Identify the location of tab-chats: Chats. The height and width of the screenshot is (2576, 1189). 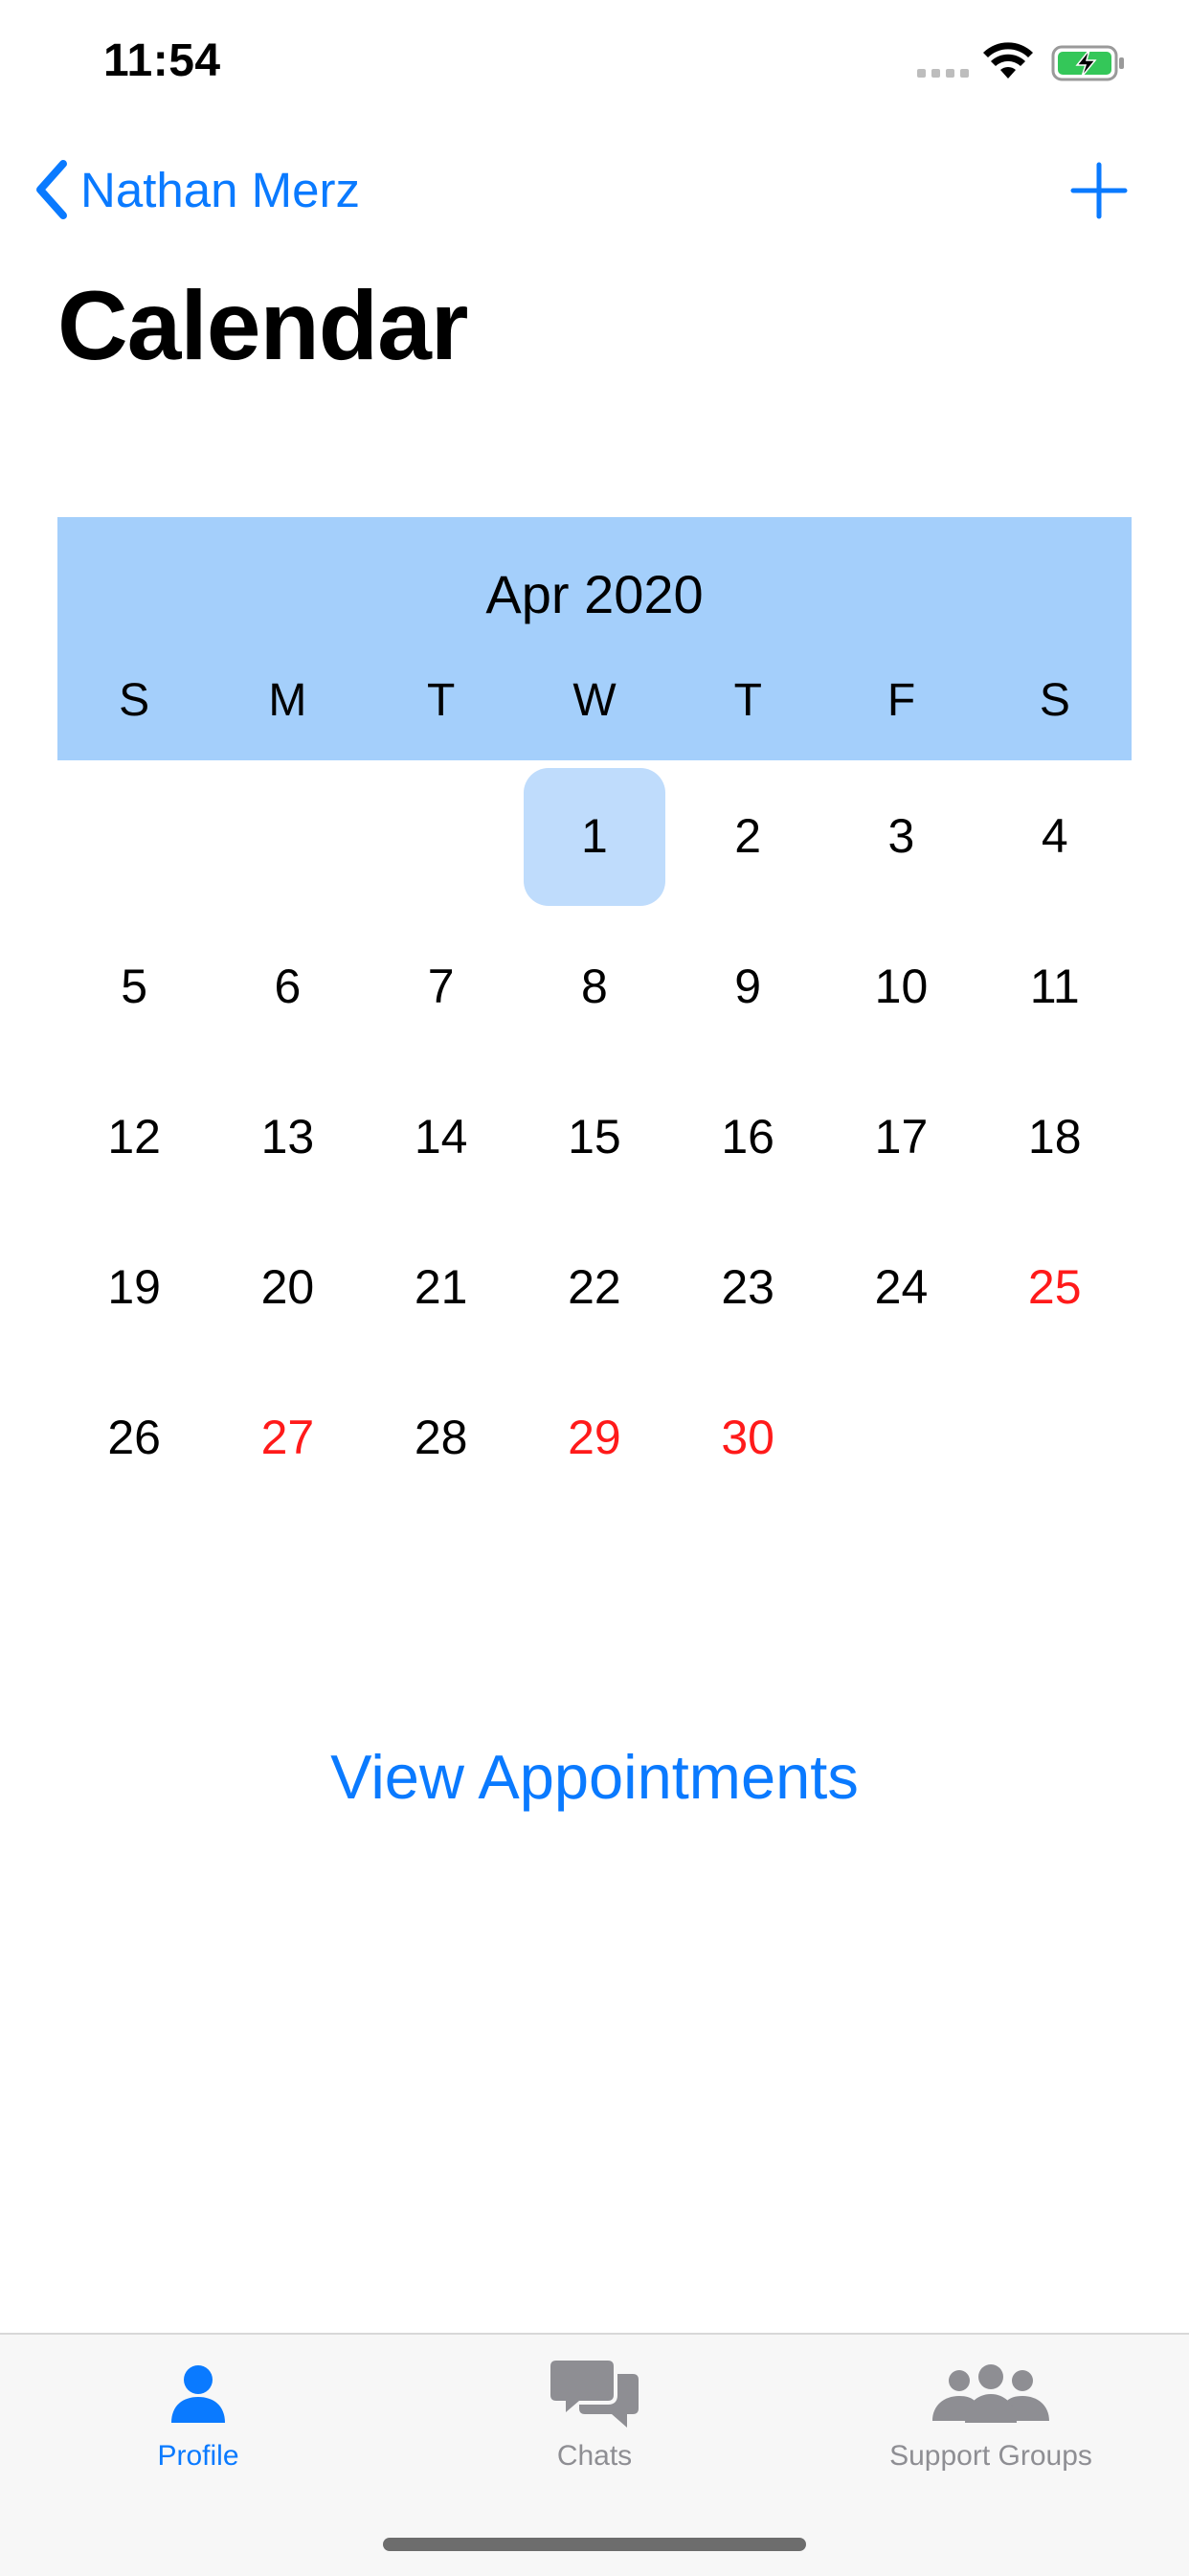
(594, 2414).